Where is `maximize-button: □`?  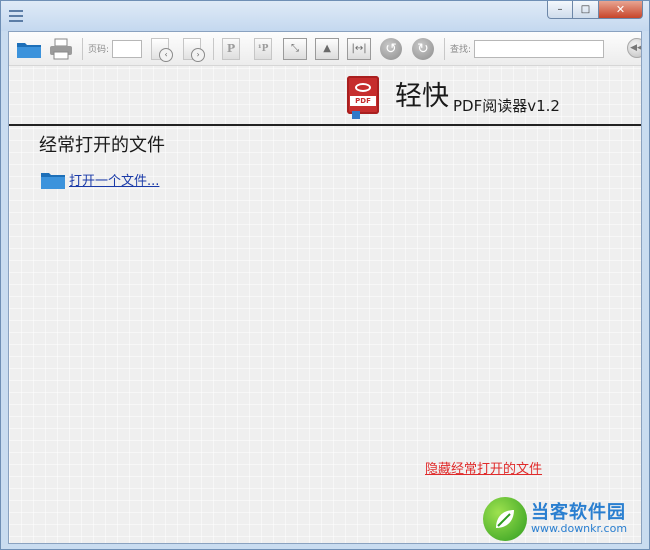 maximize-button: □ is located at coordinates (586, 10).